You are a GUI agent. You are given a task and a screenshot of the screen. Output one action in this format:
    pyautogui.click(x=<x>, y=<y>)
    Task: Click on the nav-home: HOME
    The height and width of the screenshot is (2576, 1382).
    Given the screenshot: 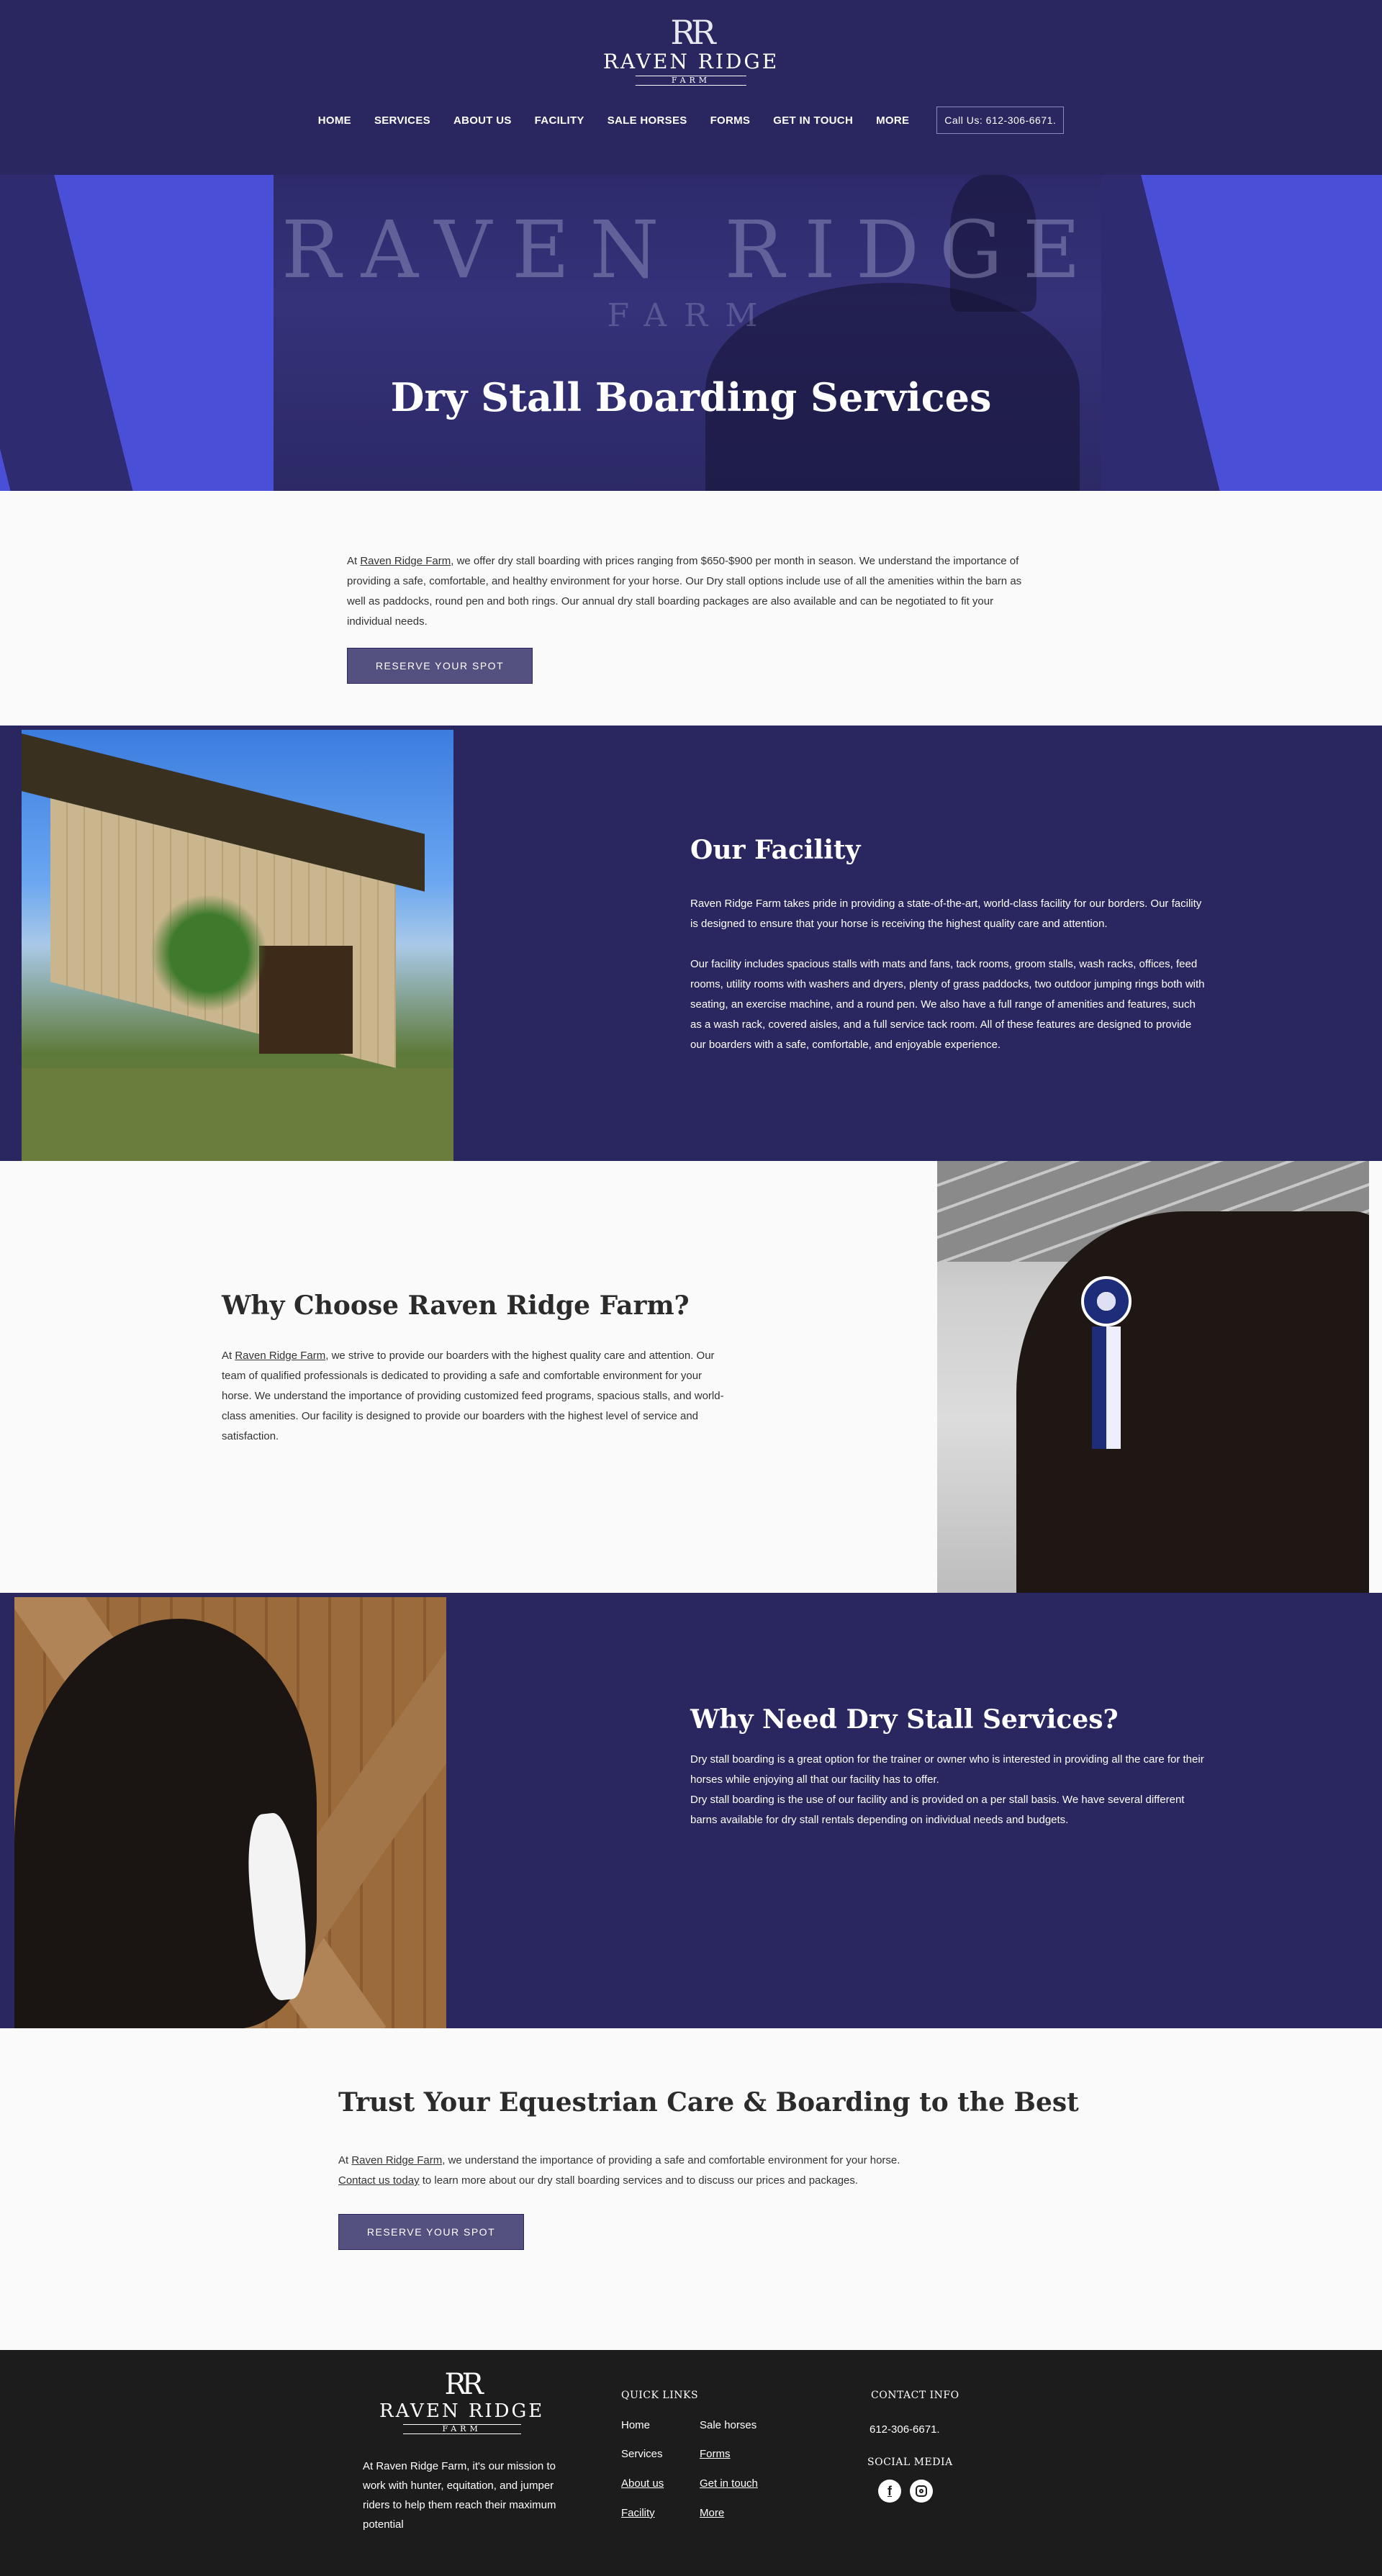 What is the action you would take?
    pyautogui.click(x=334, y=121)
    